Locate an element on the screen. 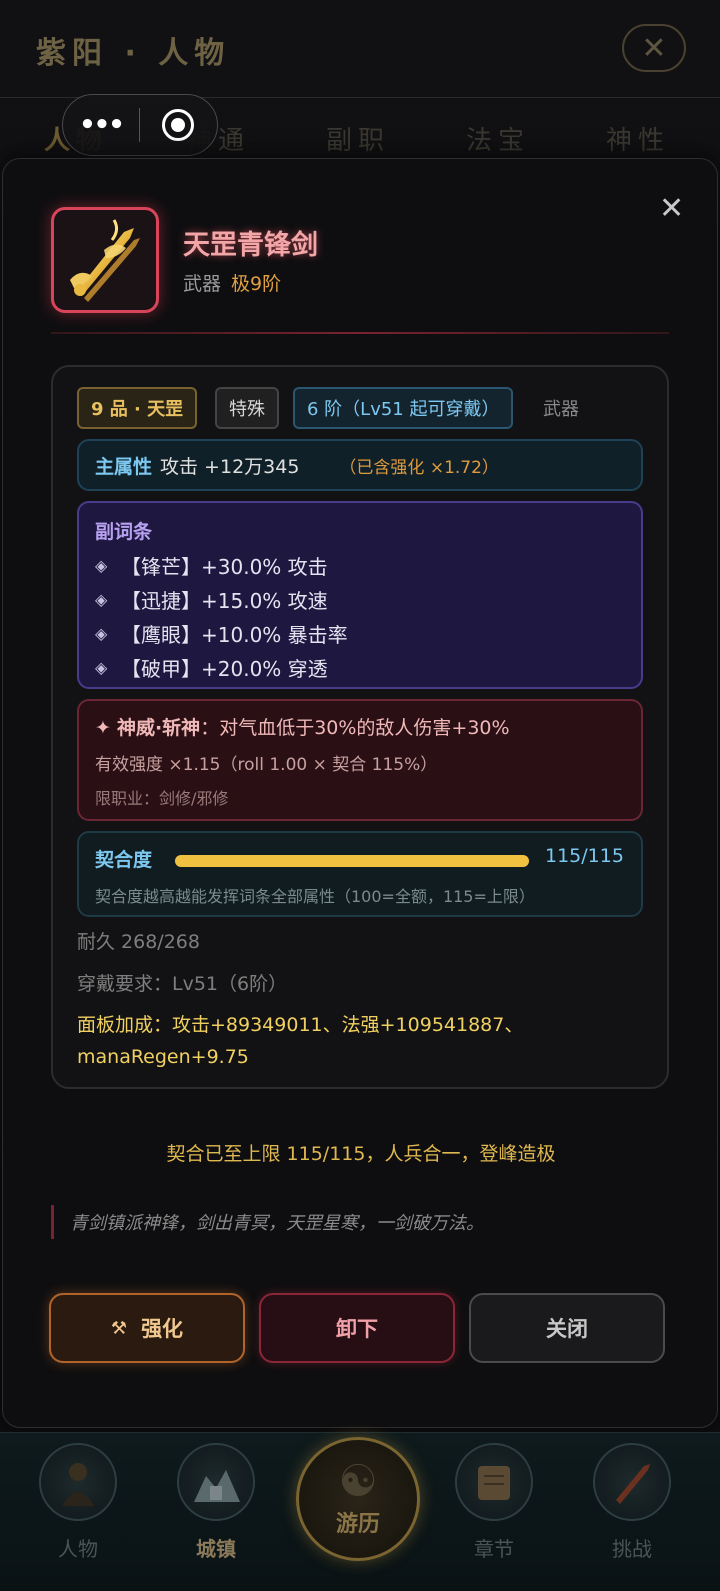  blade-icon is located at coordinates (632, 1482).